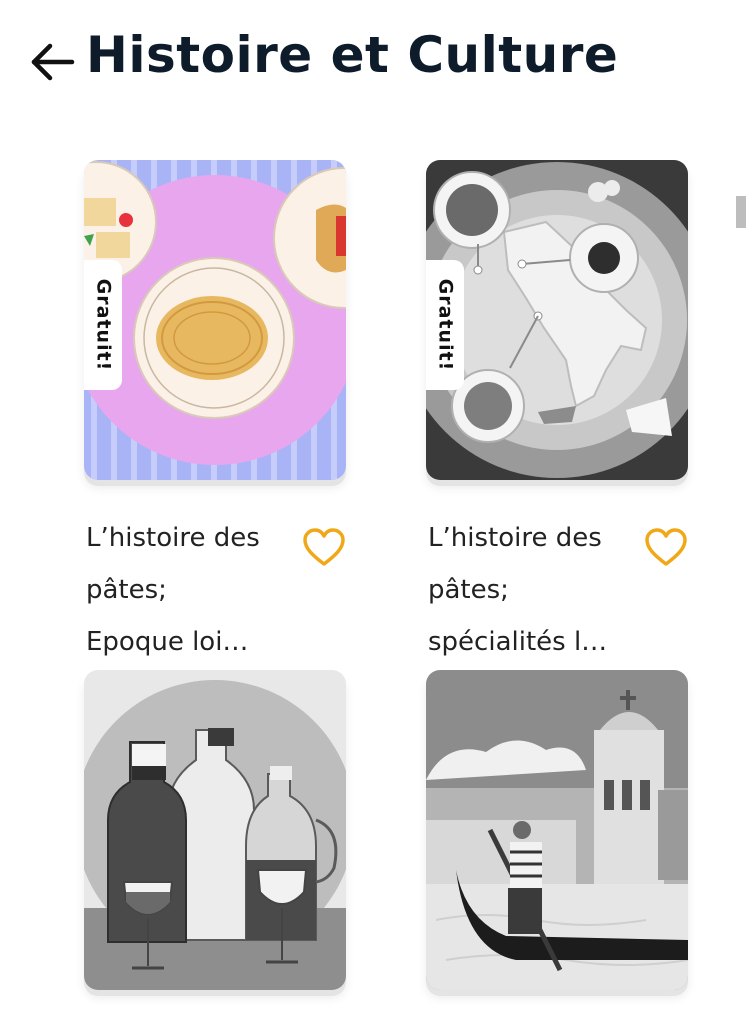 The image size is (746, 1024). What do you see at coordinates (352, 55) in the screenshot?
I see `page-title: Histoire et Culture` at bounding box center [352, 55].